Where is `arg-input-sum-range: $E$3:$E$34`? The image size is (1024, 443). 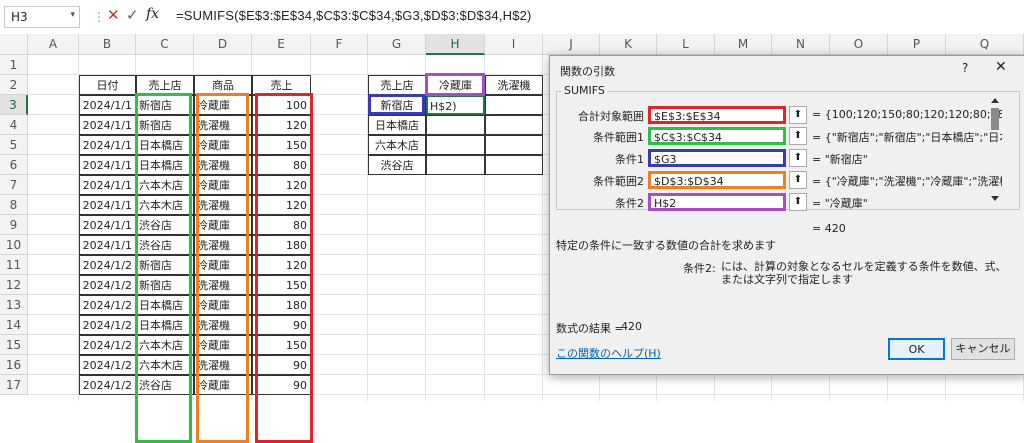
arg-input-sum-range: $E$3:$E$34 is located at coordinates (717, 115).